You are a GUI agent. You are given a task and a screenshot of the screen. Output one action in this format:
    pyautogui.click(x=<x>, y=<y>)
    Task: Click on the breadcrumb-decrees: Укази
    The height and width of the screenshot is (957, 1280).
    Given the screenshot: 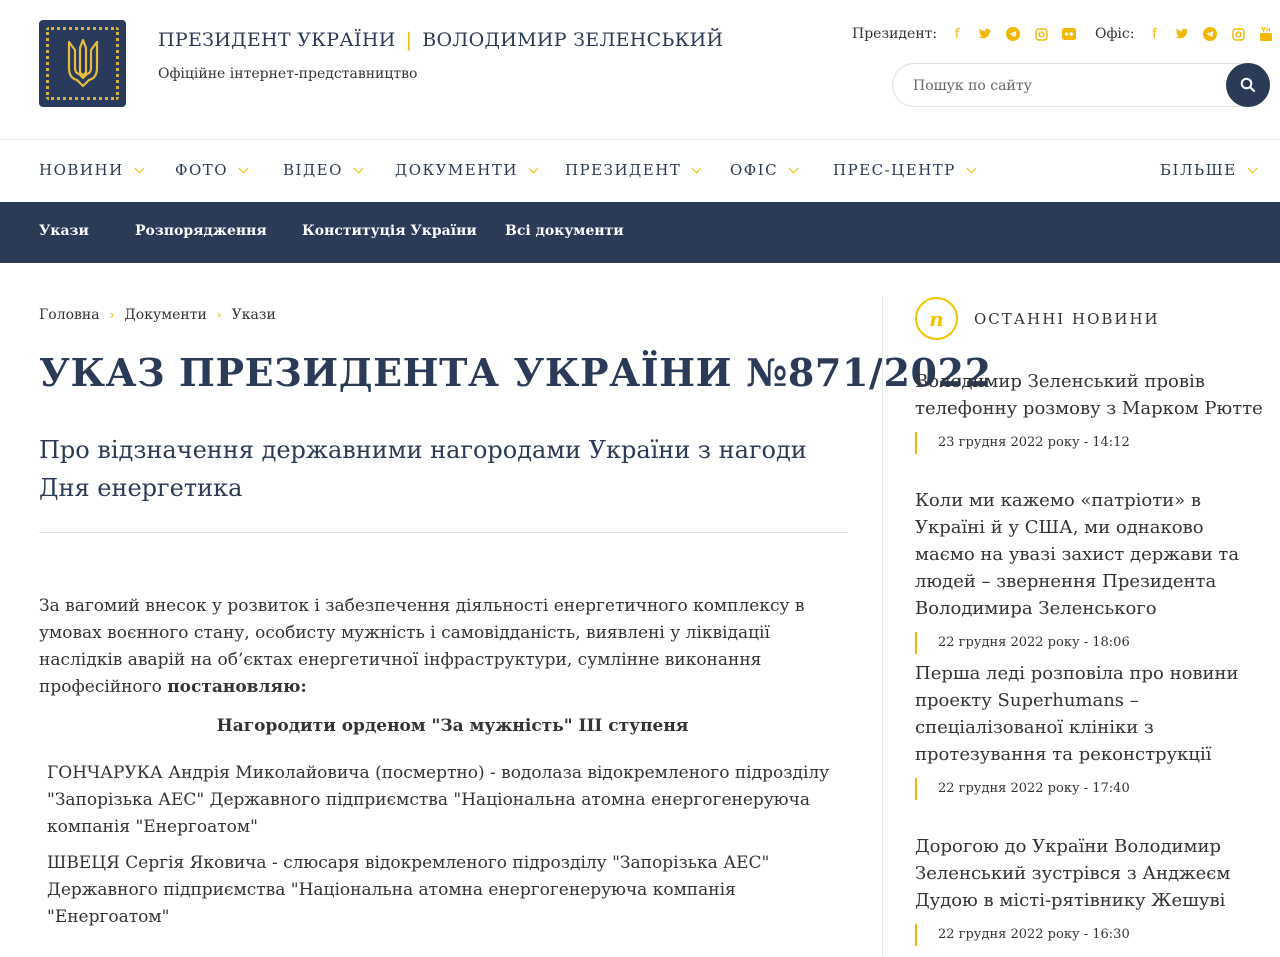 What is the action you would take?
    pyautogui.click(x=254, y=315)
    